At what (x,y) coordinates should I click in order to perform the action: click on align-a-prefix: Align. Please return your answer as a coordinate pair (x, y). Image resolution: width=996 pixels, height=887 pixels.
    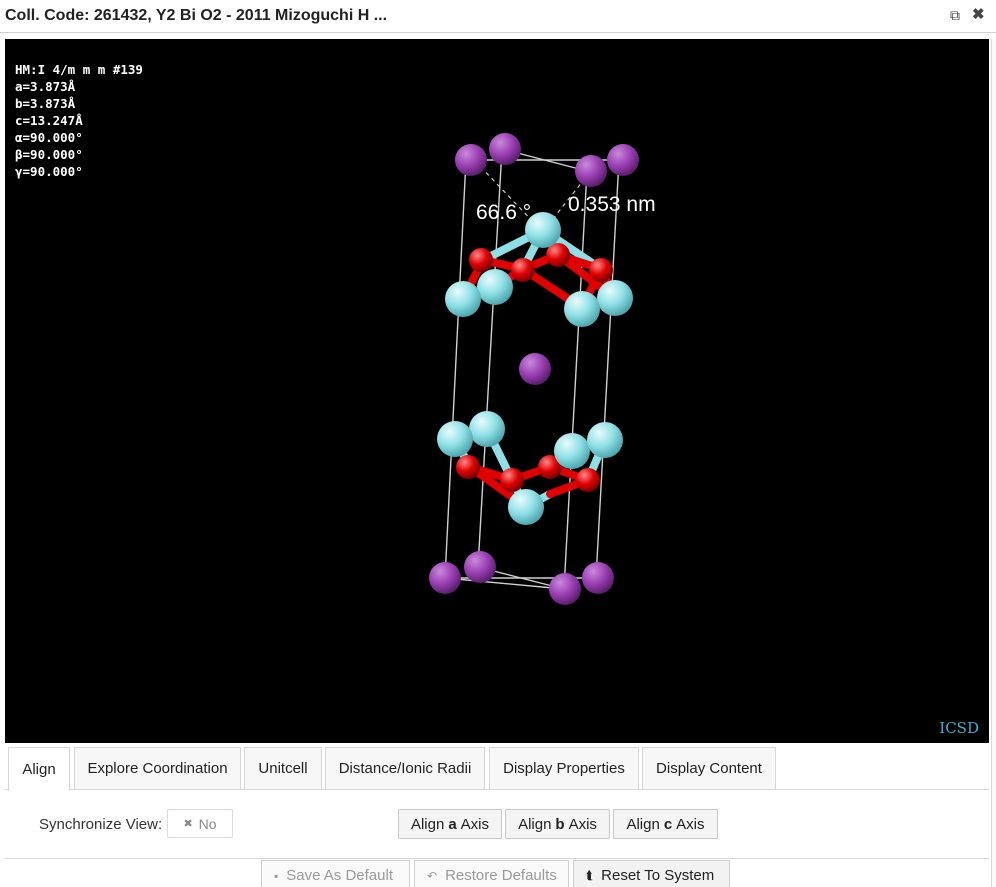
    Looking at the image, I should click on (427, 824).